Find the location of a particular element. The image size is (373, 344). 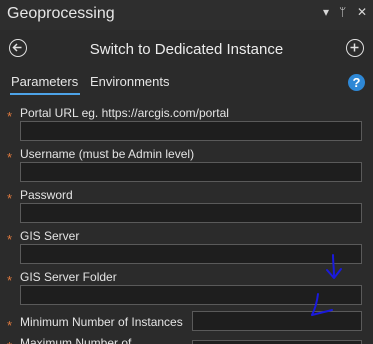

add-icon is located at coordinates (354, 47).